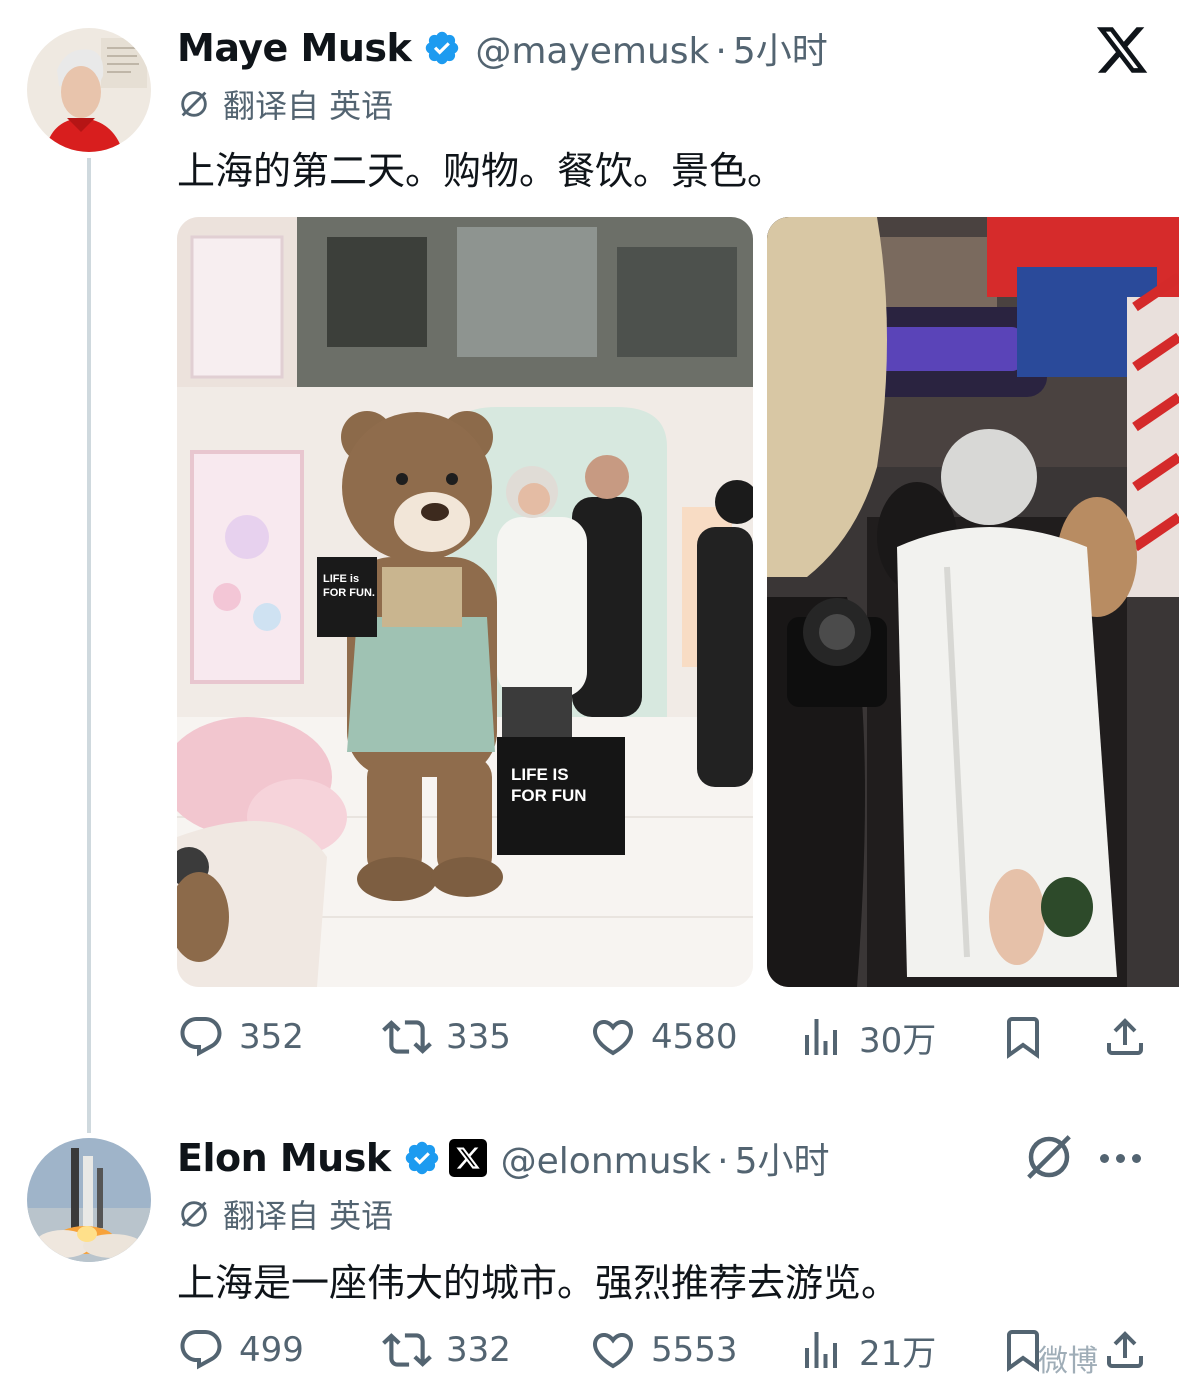 The image size is (1179, 1393). I want to click on repost-button: 332, so click(446, 1350).